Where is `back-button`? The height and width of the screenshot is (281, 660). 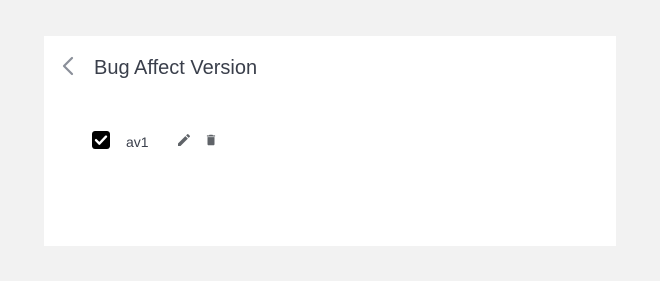 back-button is located at coordinates (68, 68).